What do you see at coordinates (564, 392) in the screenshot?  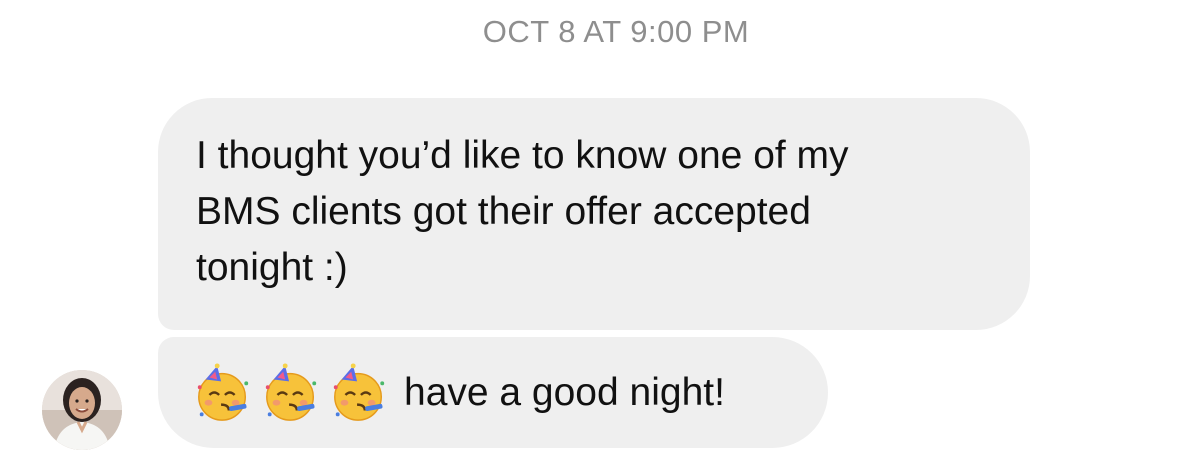 I see `message-text: have a good night!` at bounding box center [564, 392].